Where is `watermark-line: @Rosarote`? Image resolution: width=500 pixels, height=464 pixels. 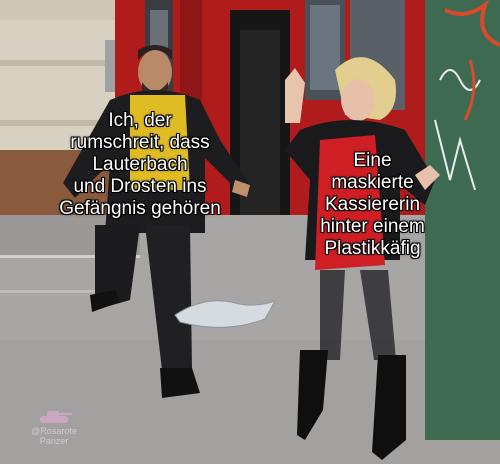 watermark-line: @Rosarote is located at coordinates (54, 431).